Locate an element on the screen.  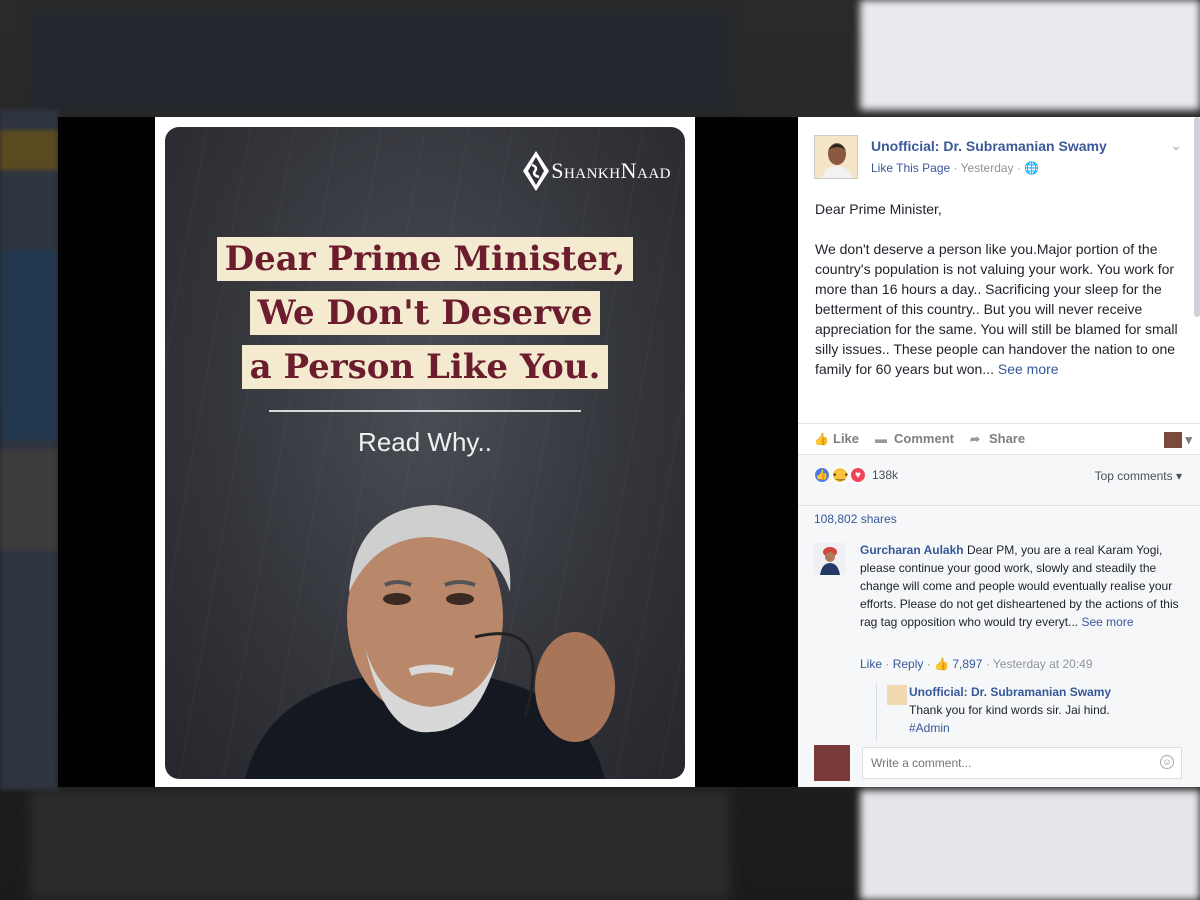
like-button: 👍 Like is located at coordinates (836, 438).